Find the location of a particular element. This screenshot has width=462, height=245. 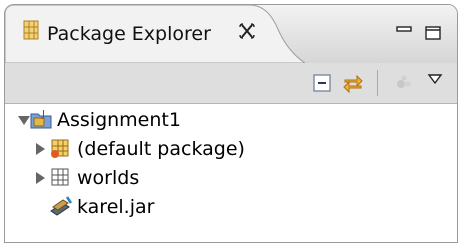

java-project-icon: J is located at coordinates (41, 119).